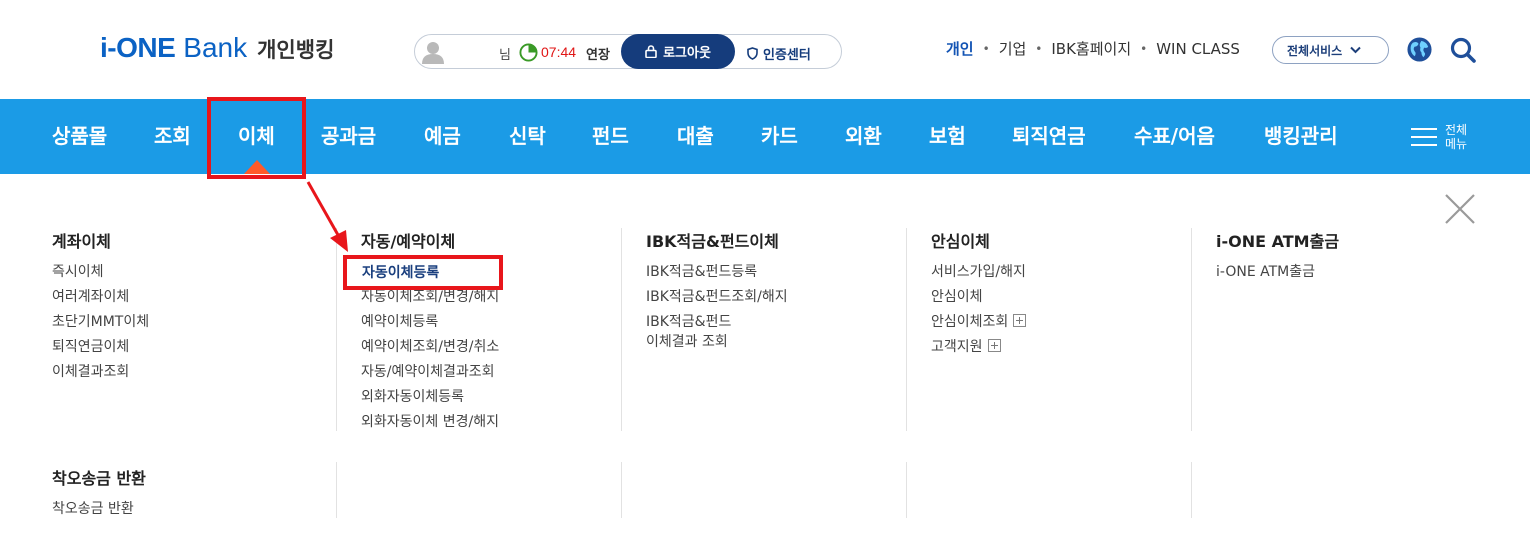 The width and height of the screenshot is (1530, 539). What do you see at coordinates (1049, 134) in the screenshot?
I see `gnb-item-retirement-pension: 퇴직연금` at bounding box center [1049, 134].